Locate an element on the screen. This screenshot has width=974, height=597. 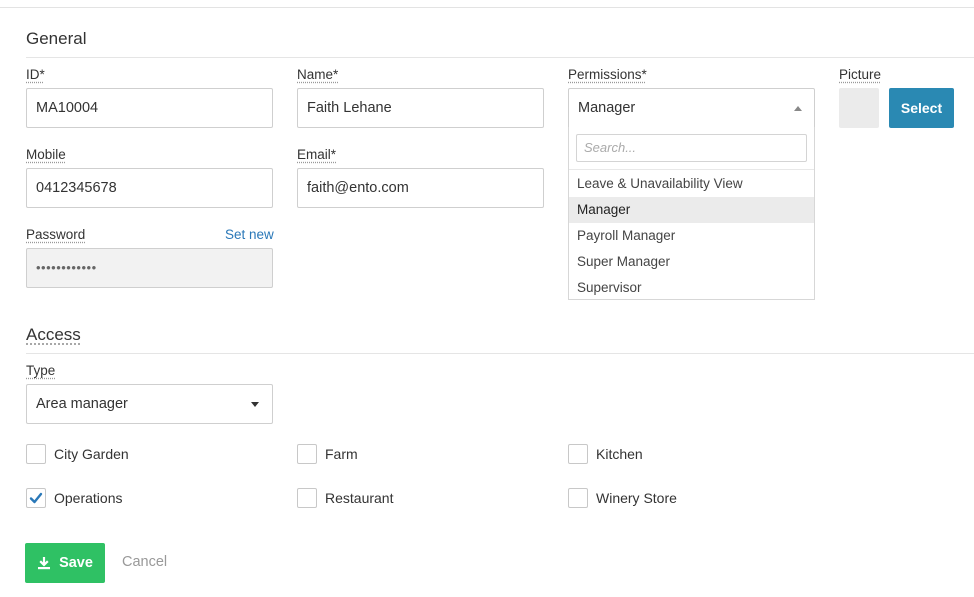
checkbox-city-garden is located at coordinates (36, 454).